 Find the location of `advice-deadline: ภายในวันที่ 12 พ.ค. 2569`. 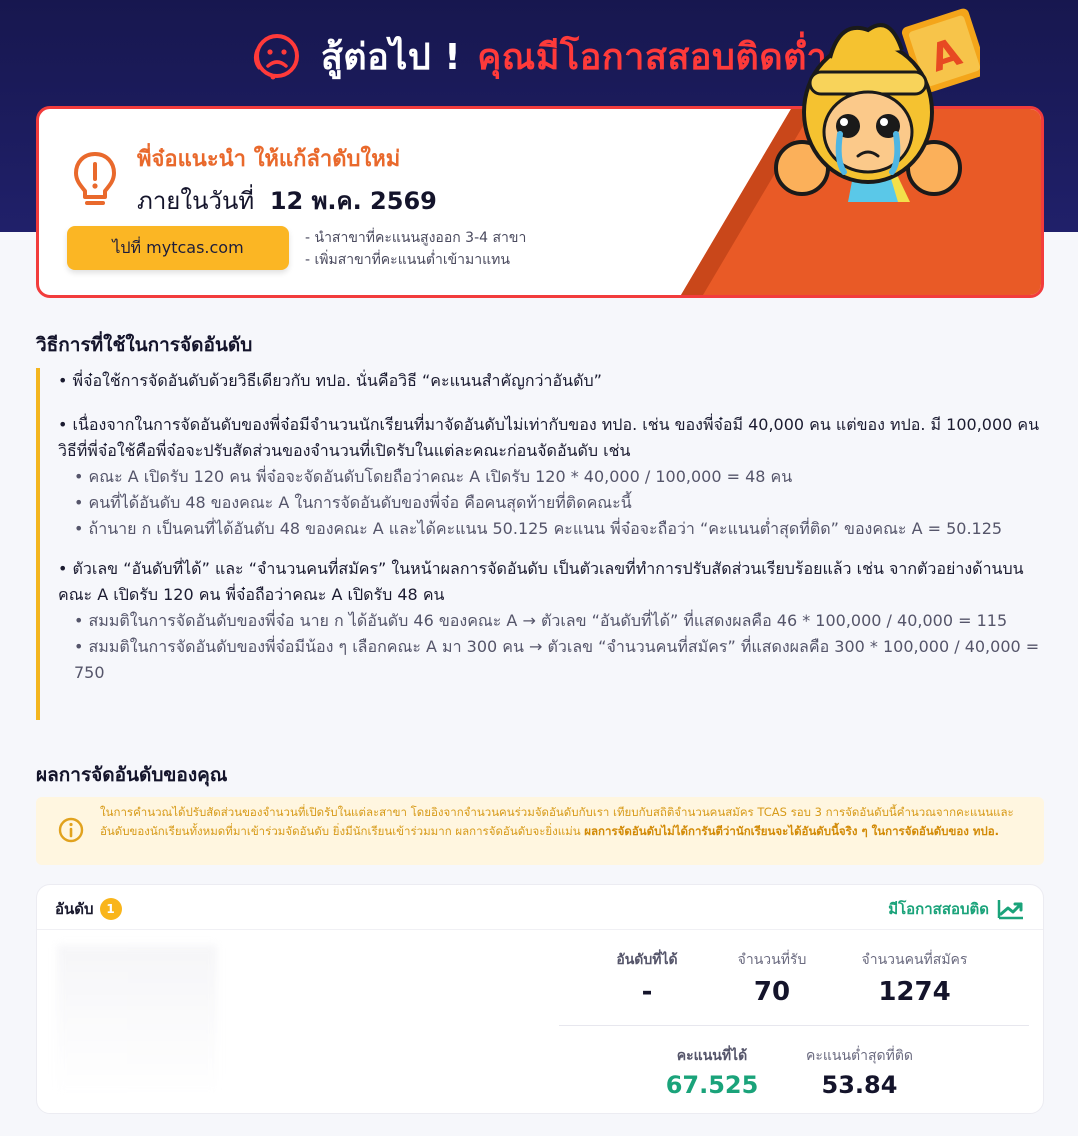

advice-deadline: ภายในวันที่ 12 พ.ค. 2569 is located at coordinates (287, 200).